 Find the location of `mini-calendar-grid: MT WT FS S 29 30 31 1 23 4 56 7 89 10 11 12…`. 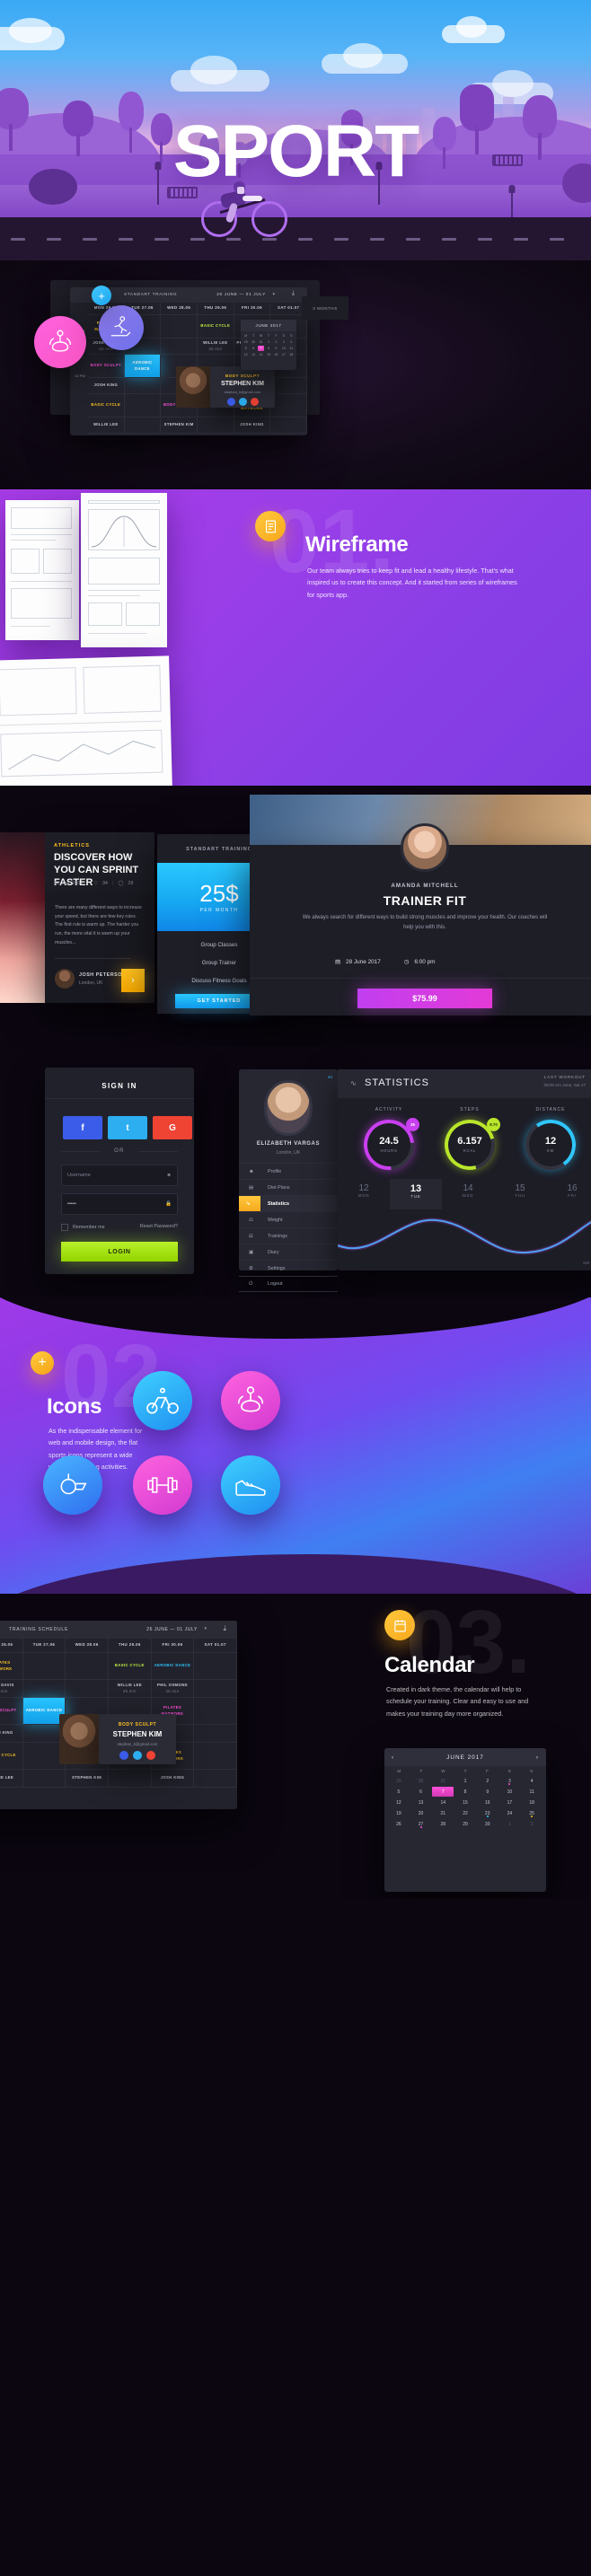

mini-calendar-grid: MT WT FS S 29 30 31 1 23 4 56 7 89 10 11 12… is located at coordinates (268, 345).